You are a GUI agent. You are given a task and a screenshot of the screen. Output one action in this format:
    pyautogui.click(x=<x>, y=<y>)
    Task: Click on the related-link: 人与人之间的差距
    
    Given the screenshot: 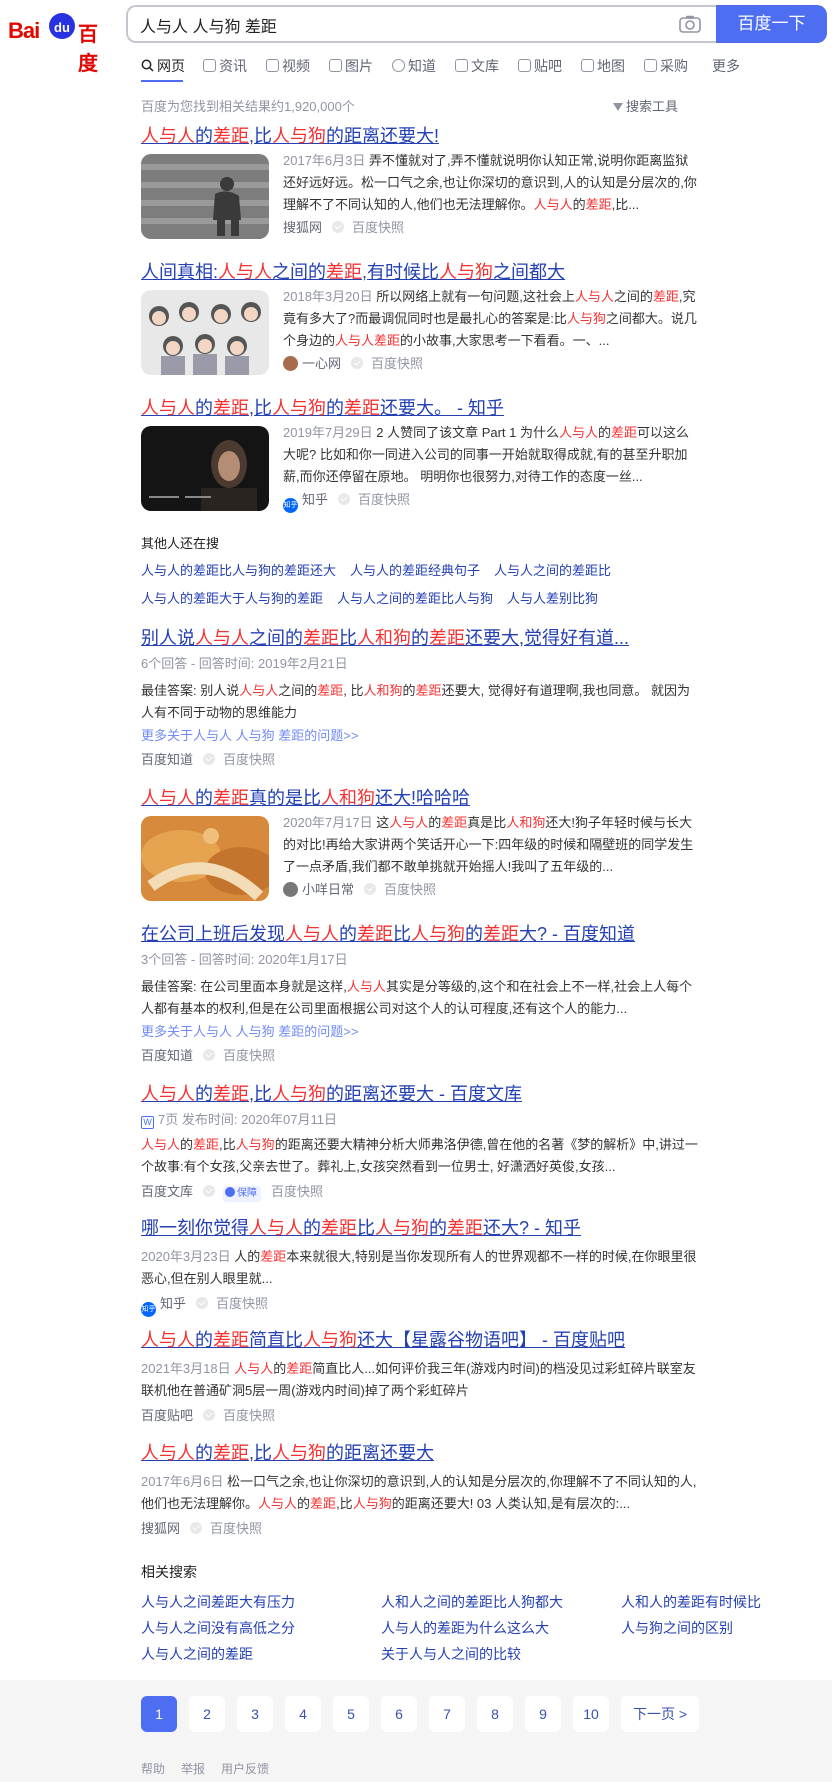 What is the action you would take?
    pyautogui.click(x=197, y=1654)
    